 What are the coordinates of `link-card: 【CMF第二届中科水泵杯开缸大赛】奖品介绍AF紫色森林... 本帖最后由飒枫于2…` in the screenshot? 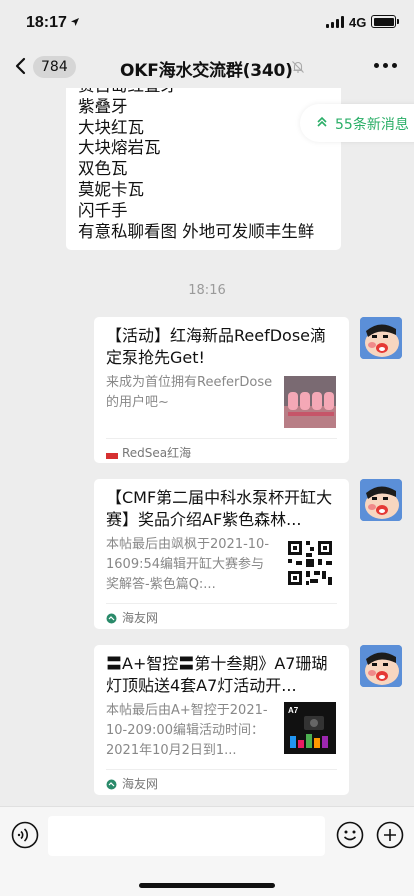 It's located at (221, 554).